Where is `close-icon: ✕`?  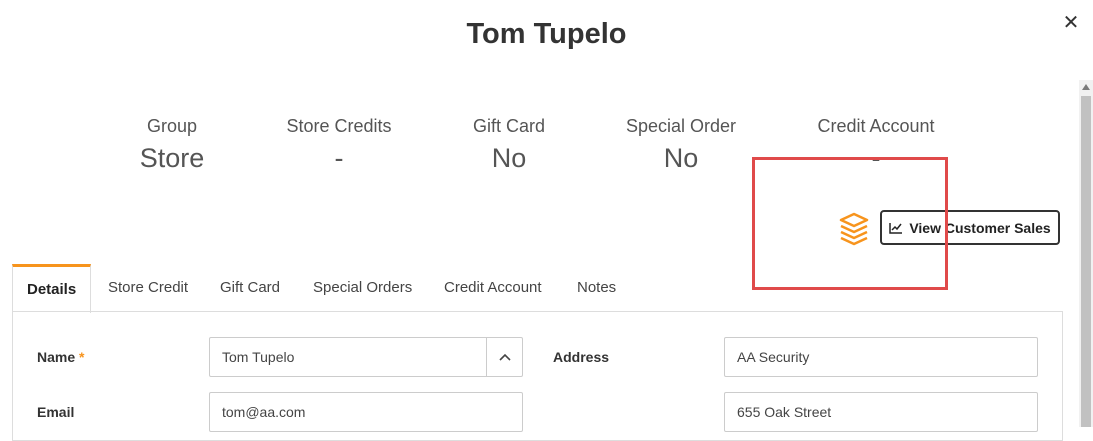
close-icon: ✕ is located at coordinates (1071, 22).